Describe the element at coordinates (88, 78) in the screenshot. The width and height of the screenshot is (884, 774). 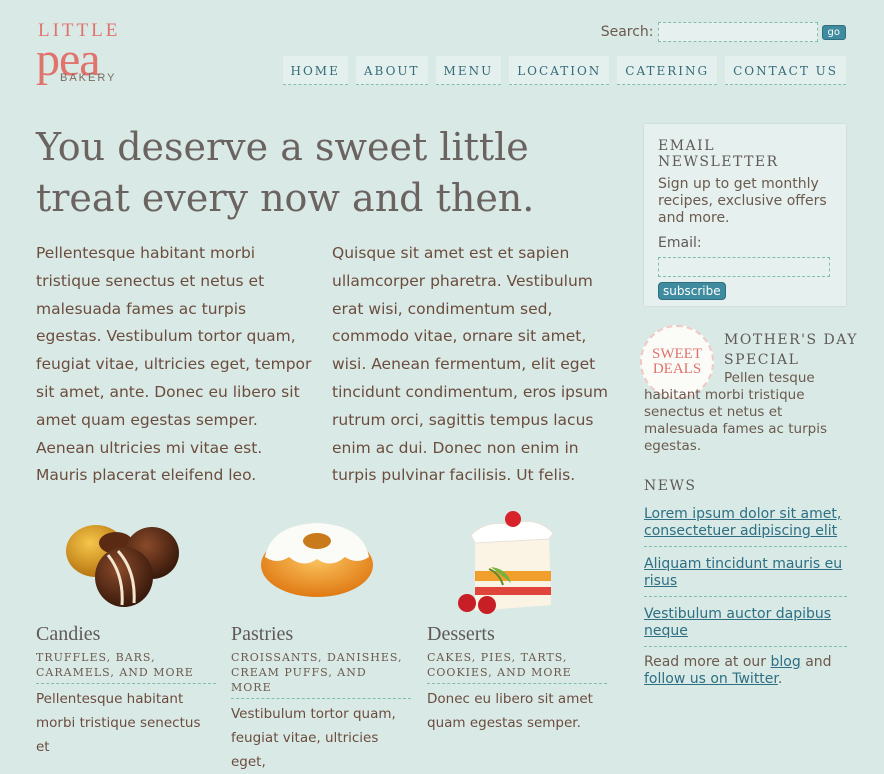
I see `logo-bakery: BAKERY` at that location.